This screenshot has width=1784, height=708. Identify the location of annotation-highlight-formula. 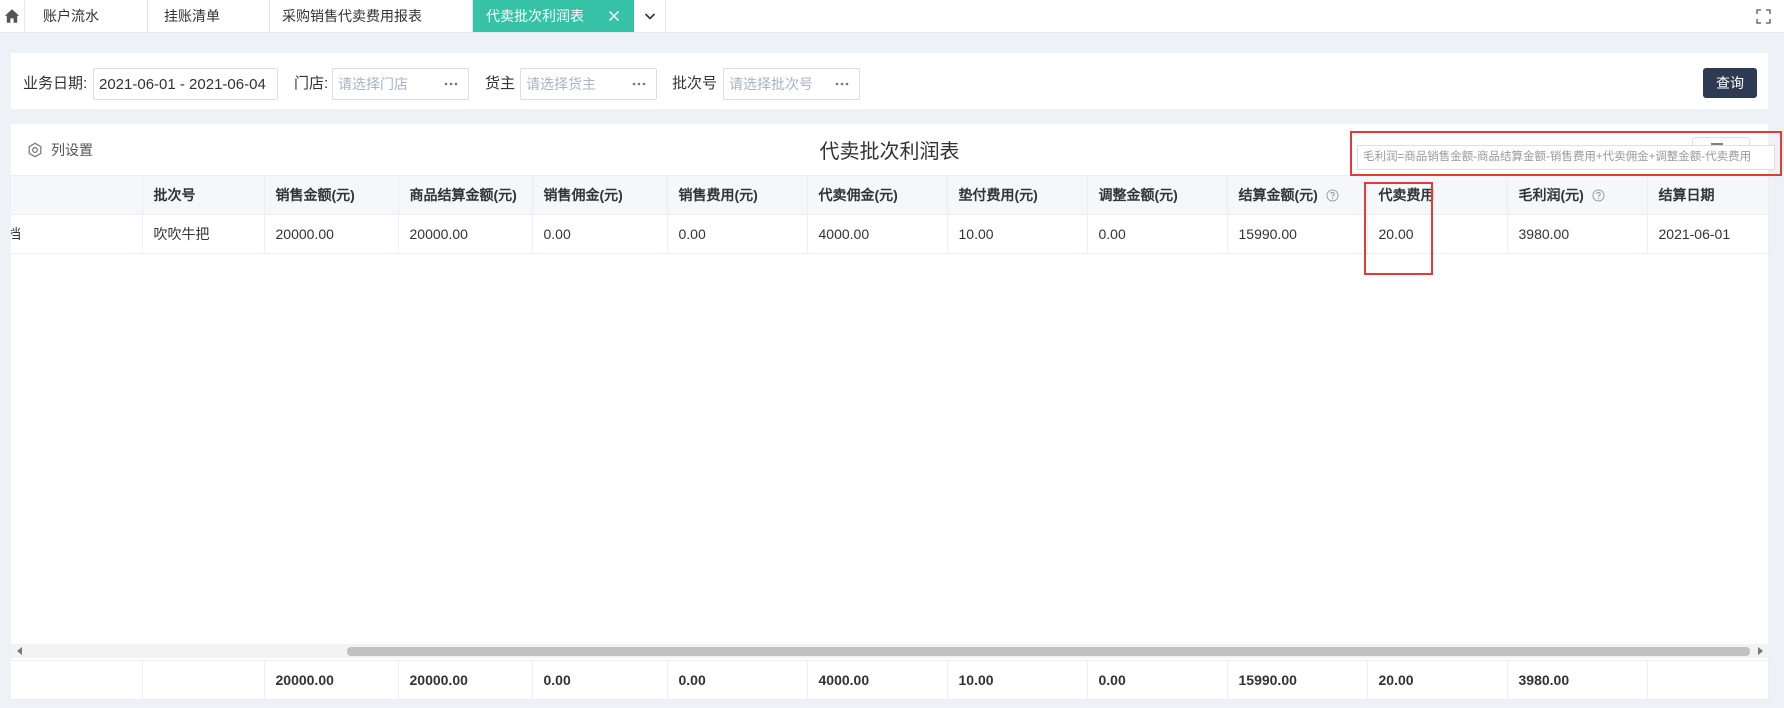
(1566, 153).